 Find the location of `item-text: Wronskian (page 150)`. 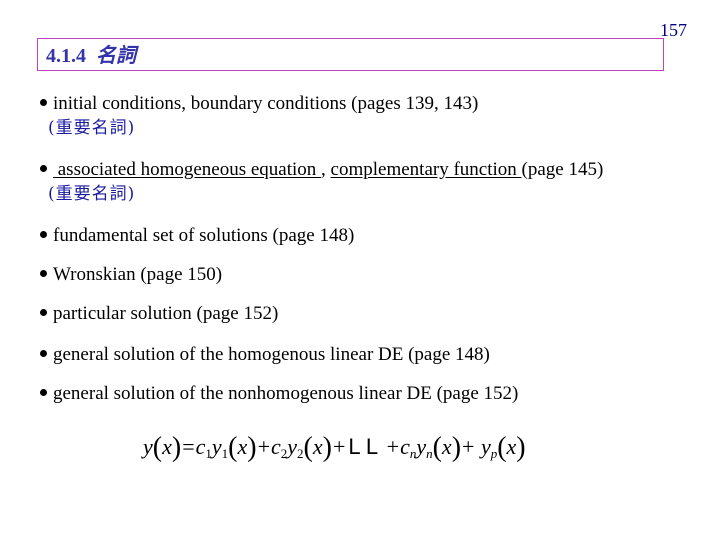

item-text: Wronskian (page 150) is located at coordinates (138, 274).